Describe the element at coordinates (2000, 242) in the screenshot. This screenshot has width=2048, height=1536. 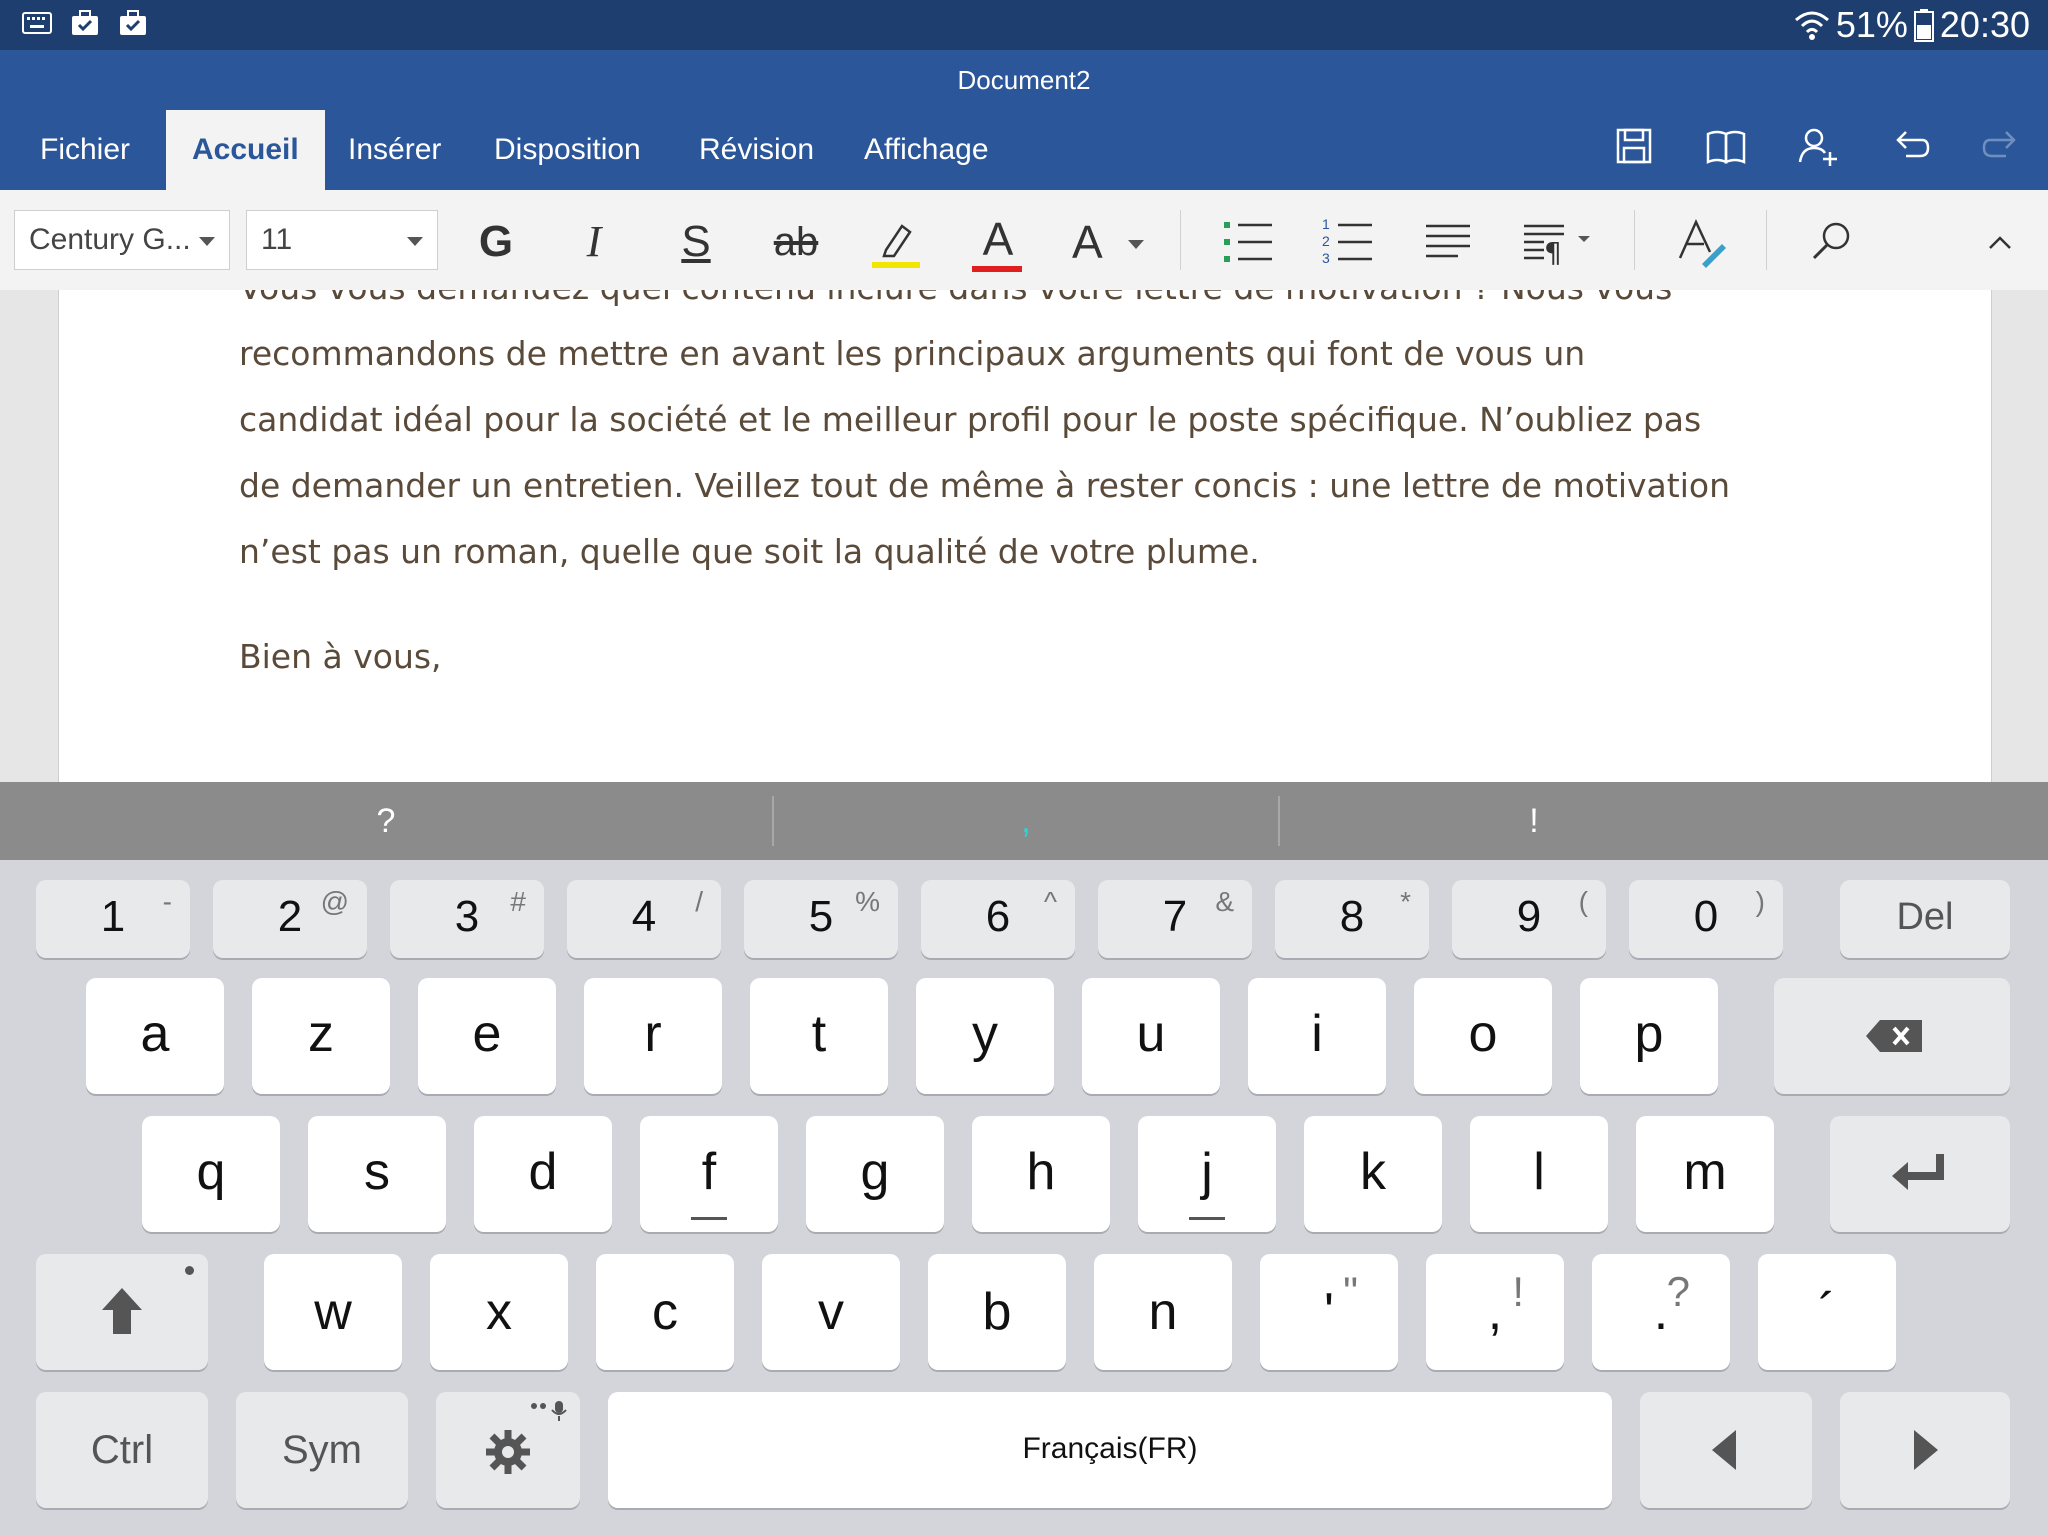
I see `collapse-ribbon-icon` at that location.